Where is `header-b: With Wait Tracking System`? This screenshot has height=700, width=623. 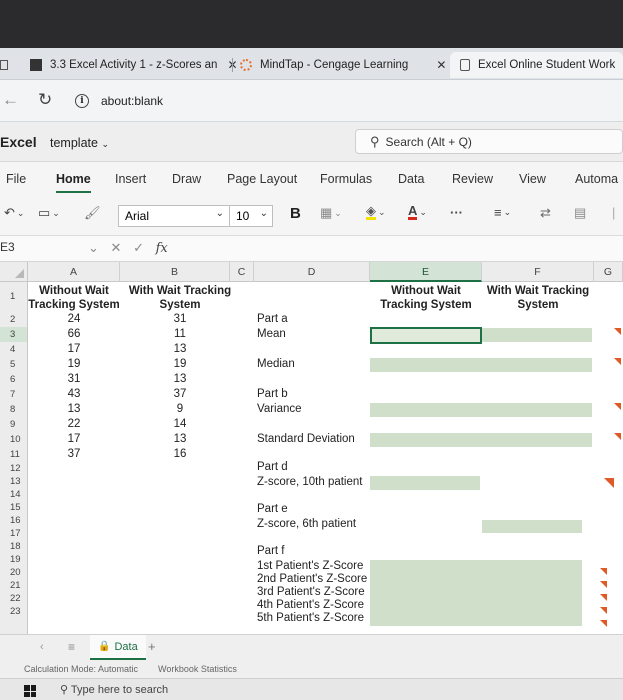 header-b: With Wait Tracking System is located at coordinates (180, 298).